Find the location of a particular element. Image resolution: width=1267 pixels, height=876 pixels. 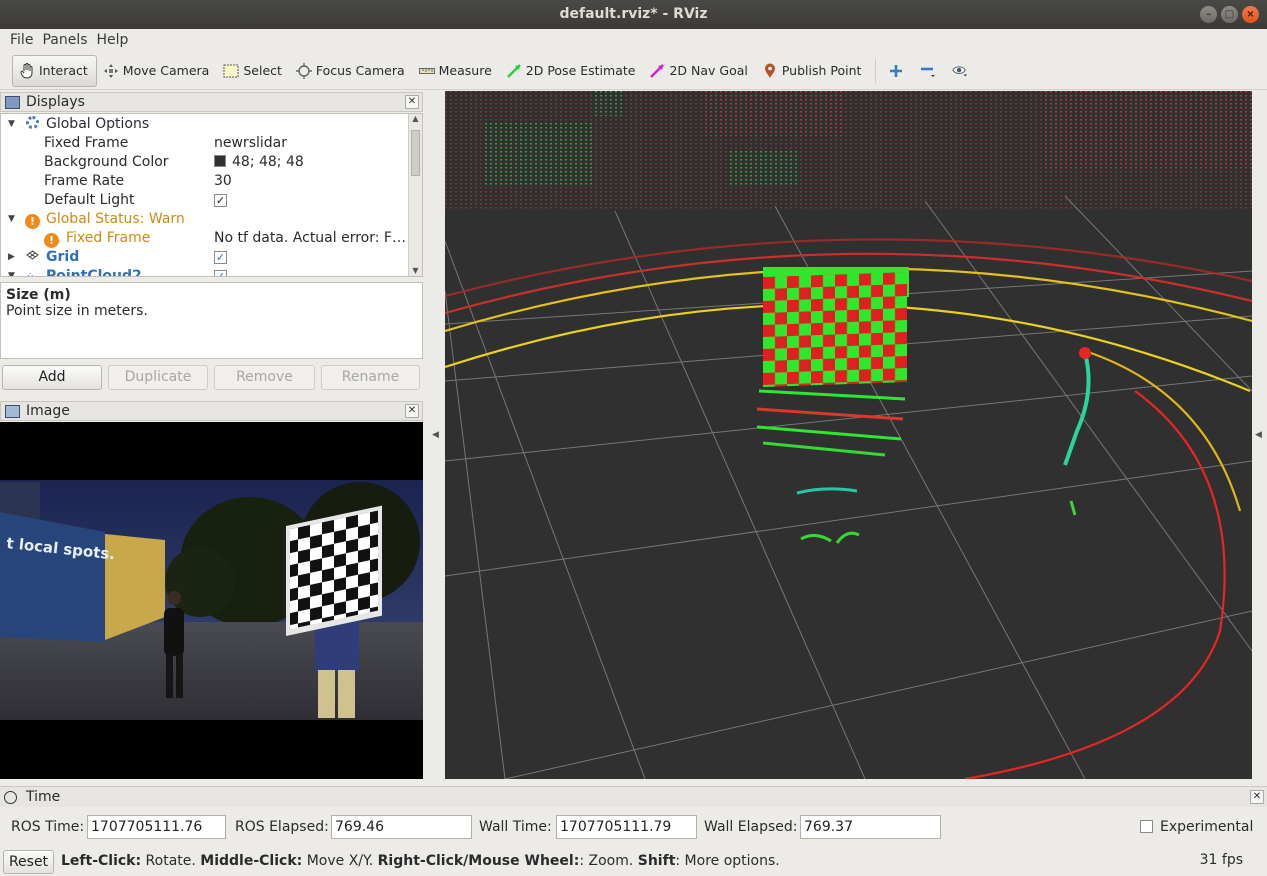

image-panel-title: Image is located at coordinates (48, 411).